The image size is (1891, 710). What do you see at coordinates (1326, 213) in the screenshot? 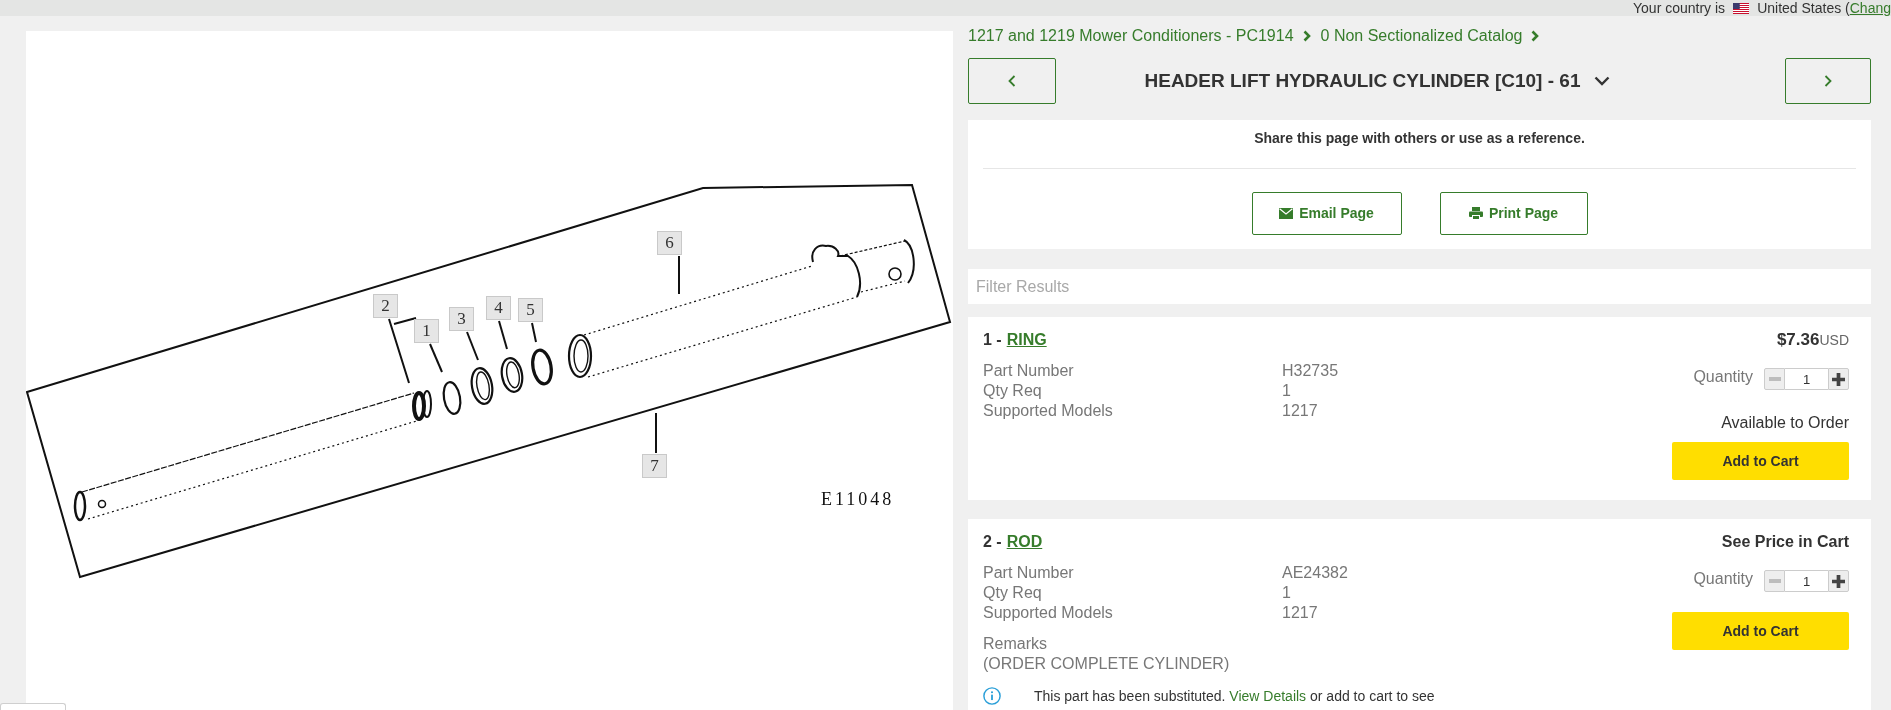
I see `email-page-button: Email Page` at bounding box center [1326, 213].